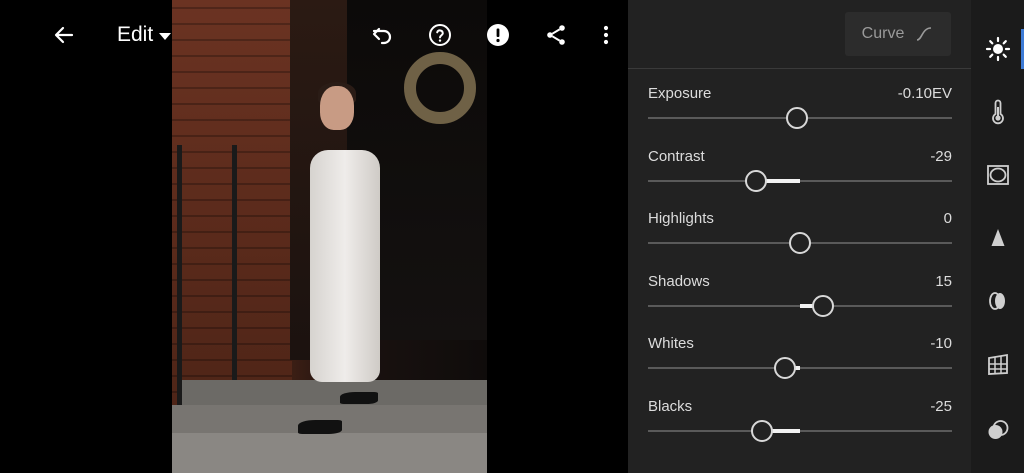  I want to click on slider-value: 15, so click(943, 281).